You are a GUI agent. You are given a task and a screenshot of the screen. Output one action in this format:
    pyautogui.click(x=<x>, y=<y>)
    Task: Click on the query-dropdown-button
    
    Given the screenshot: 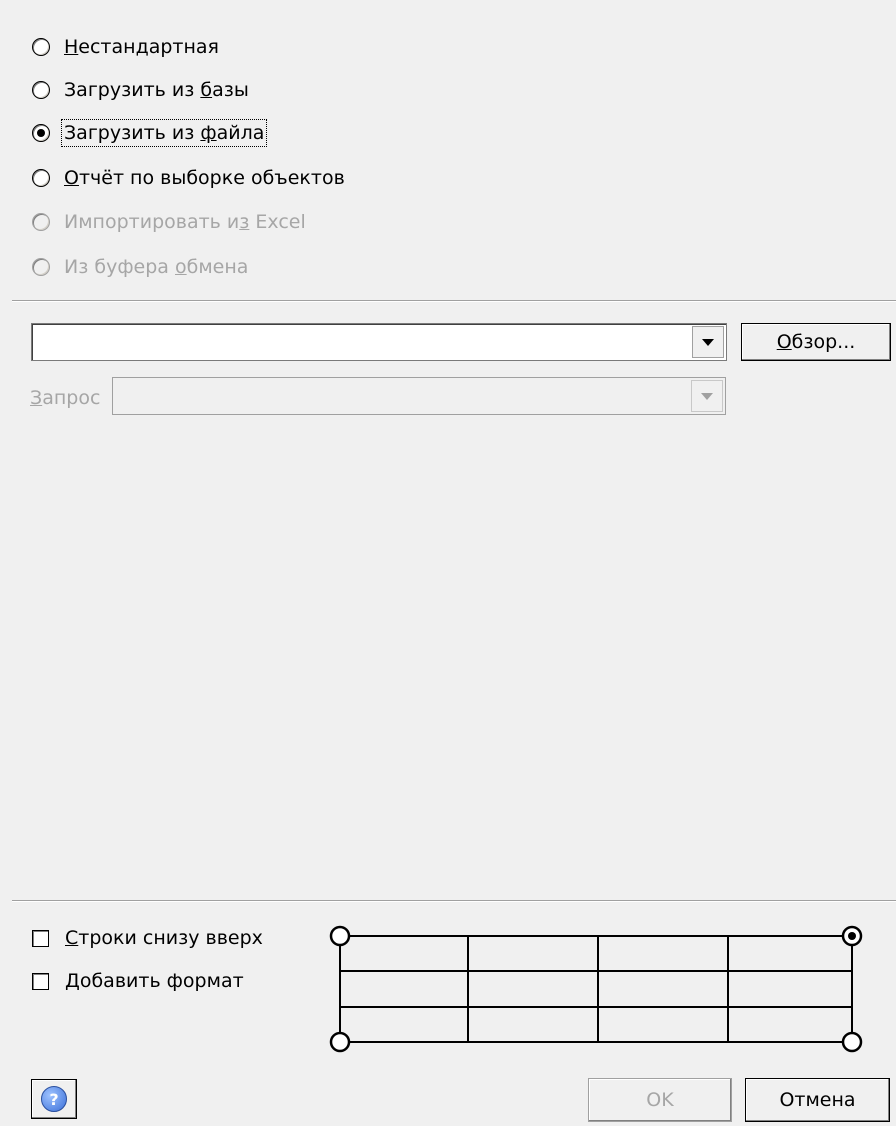 What is the action you would take?
    pyautogui.click(x=707, y=396)
    